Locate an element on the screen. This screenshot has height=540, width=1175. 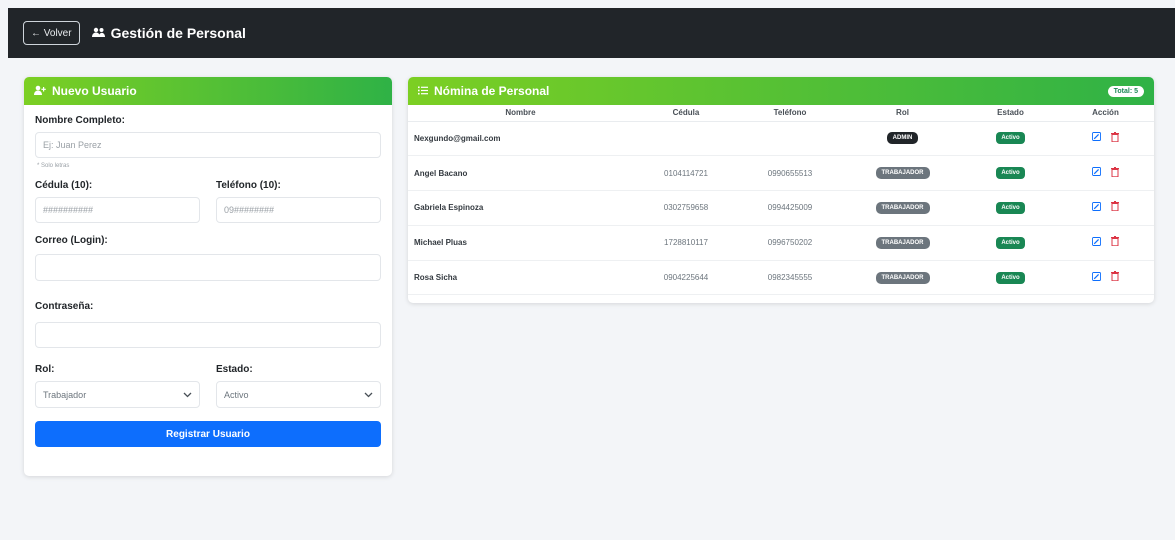
list-card-title: Nómina de Personal is located at coordinates (492, 91).